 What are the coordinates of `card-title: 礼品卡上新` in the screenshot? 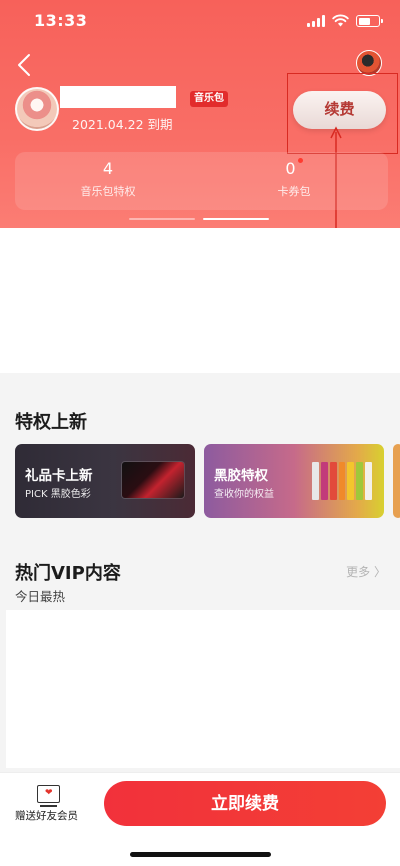 It's located at (59, 476).